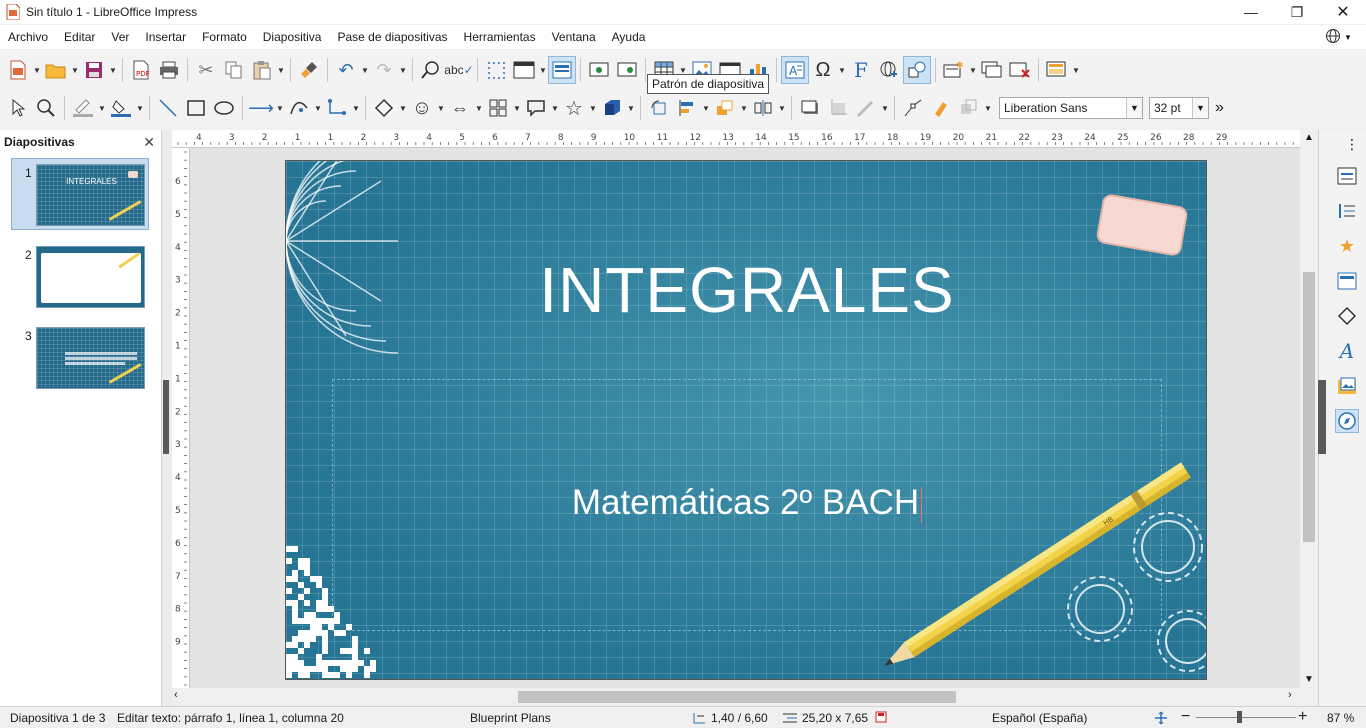 This screenshot has width=1366, height=728. What do you see at coordinates (1179, 108) in the screenshot?
I see `font-size-combo: 32 pt ▼` at bounding box center [1179, 108].